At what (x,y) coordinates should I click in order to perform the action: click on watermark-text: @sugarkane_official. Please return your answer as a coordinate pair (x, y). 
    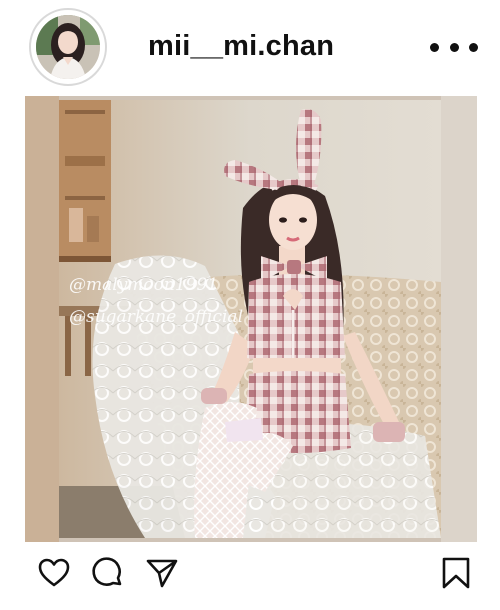
    Looking at the image, I should click on (156, 317).